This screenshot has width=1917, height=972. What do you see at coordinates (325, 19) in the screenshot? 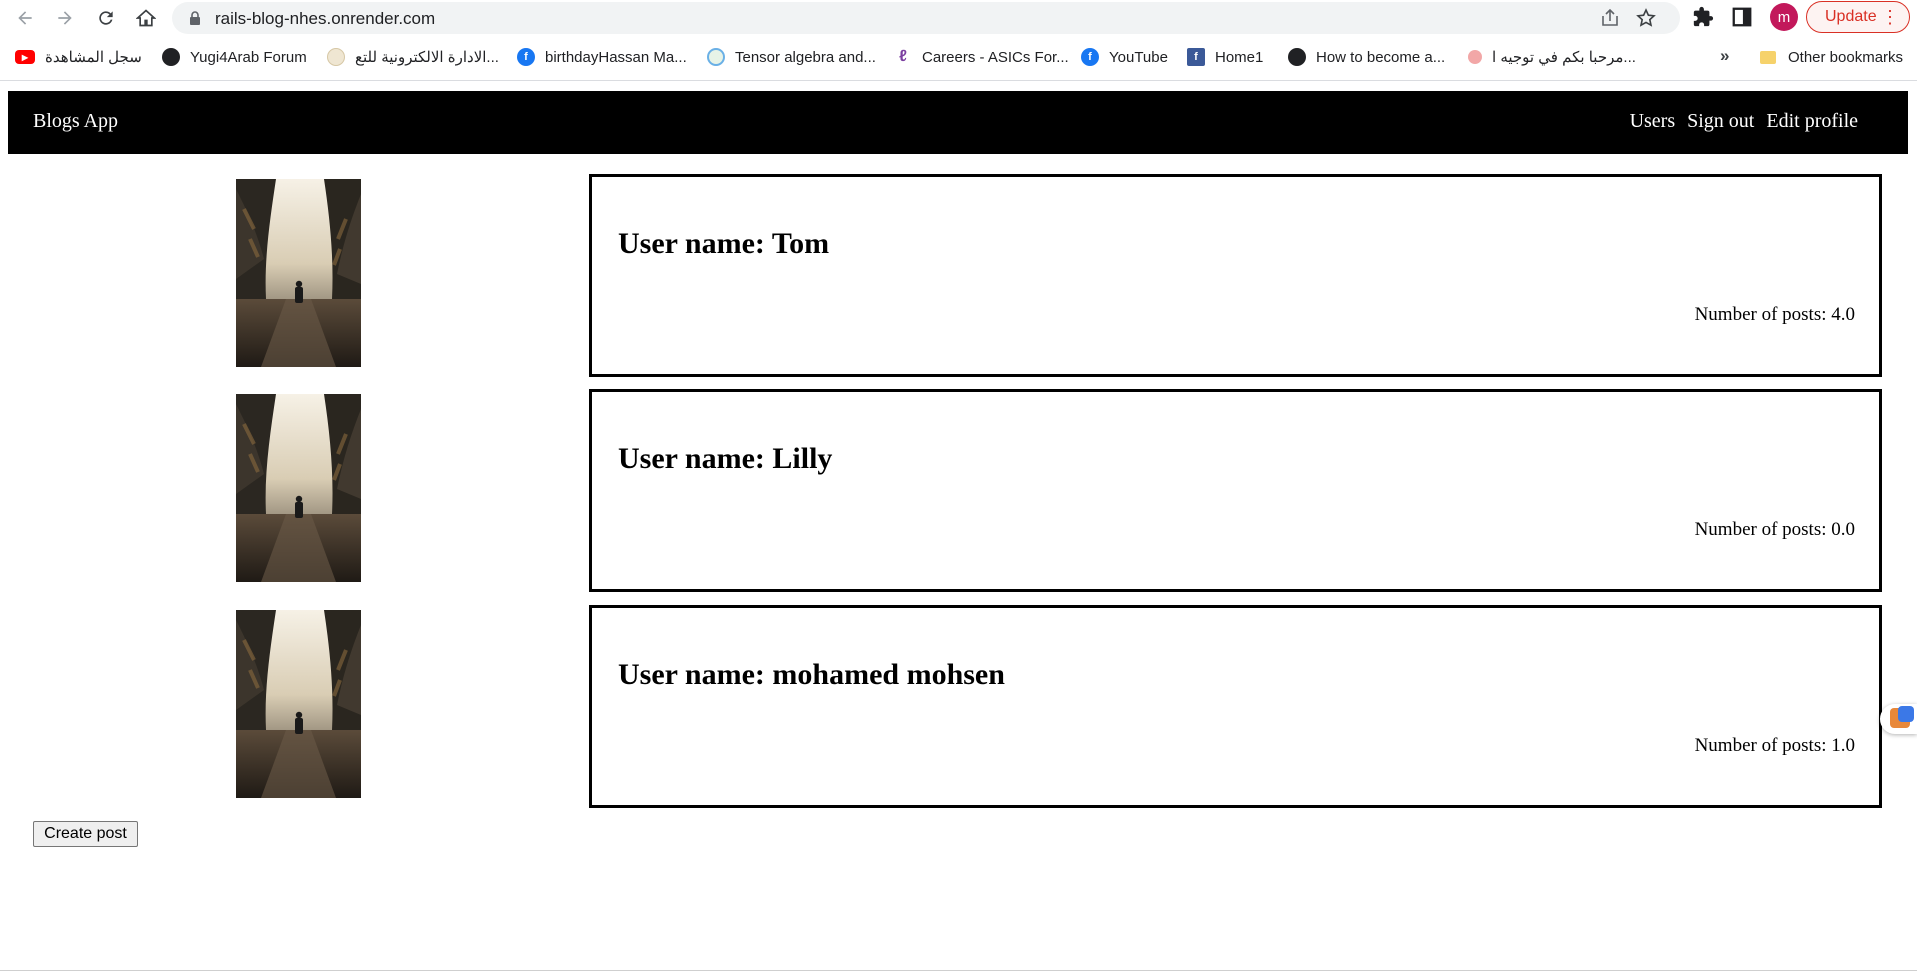
I see `url-text: rails-blog-nhes.onrender.com` at bounding box center [325, 19].